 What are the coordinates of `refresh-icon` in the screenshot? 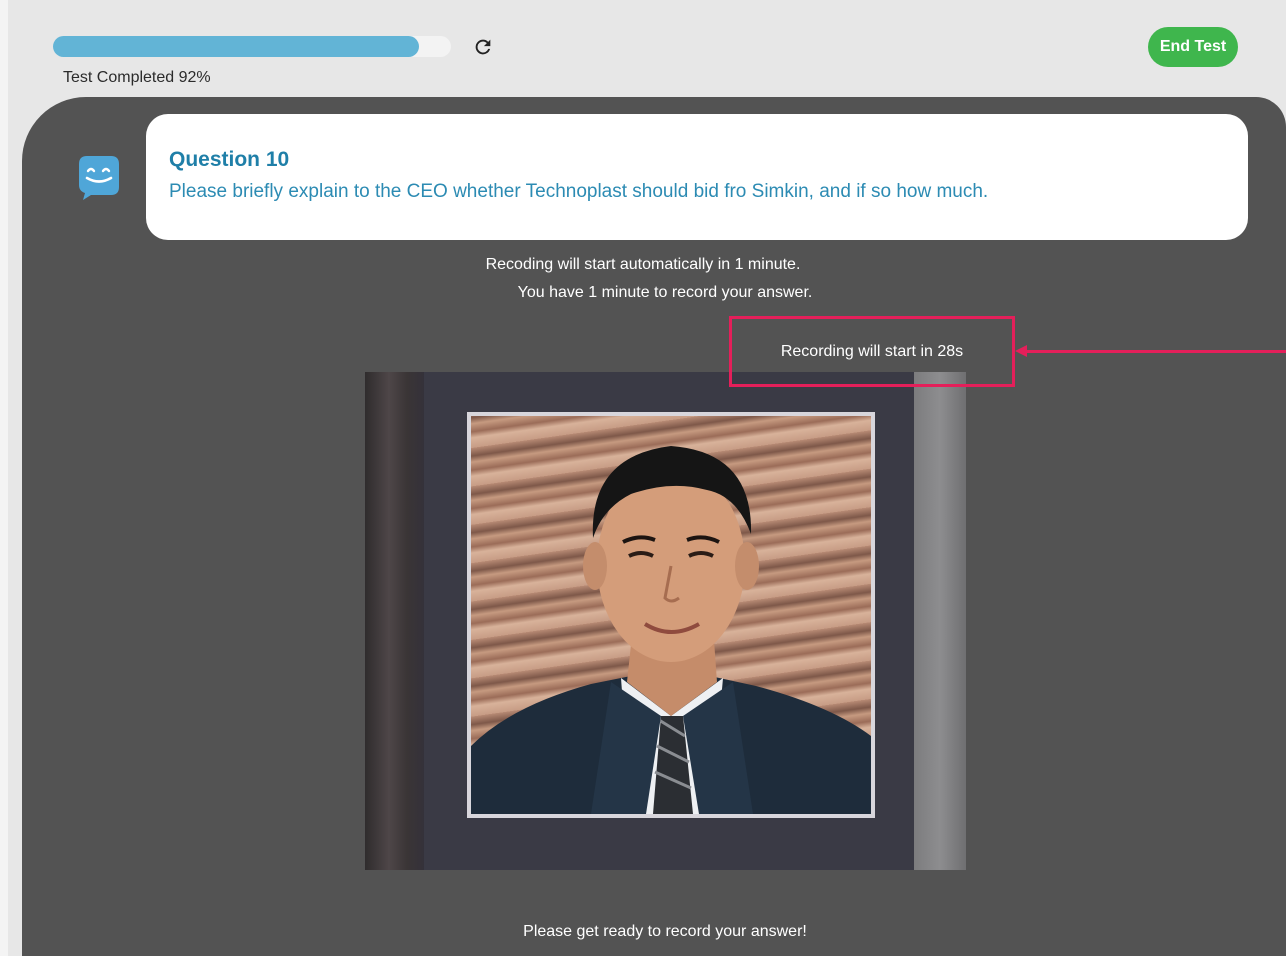 It's located at (483, 47).